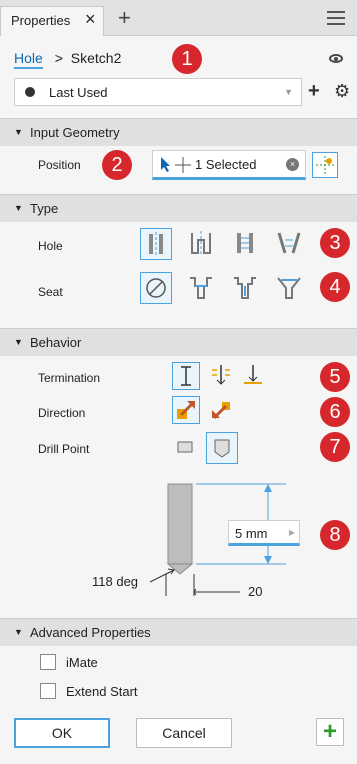 The height and width of the screenshot is (764, 357). I want to click on counterbore-seat-button, so click(202, 288).